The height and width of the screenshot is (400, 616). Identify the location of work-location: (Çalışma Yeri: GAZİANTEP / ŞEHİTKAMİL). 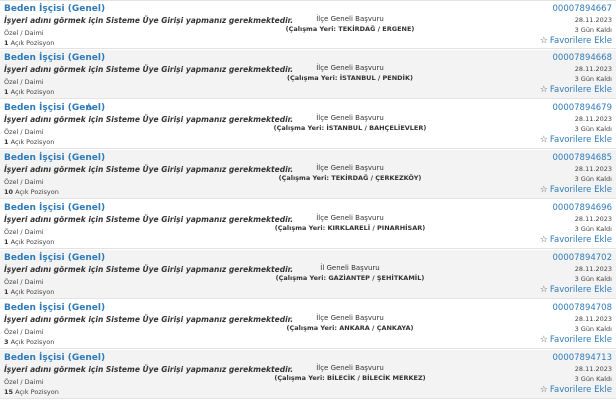
(350, 278).